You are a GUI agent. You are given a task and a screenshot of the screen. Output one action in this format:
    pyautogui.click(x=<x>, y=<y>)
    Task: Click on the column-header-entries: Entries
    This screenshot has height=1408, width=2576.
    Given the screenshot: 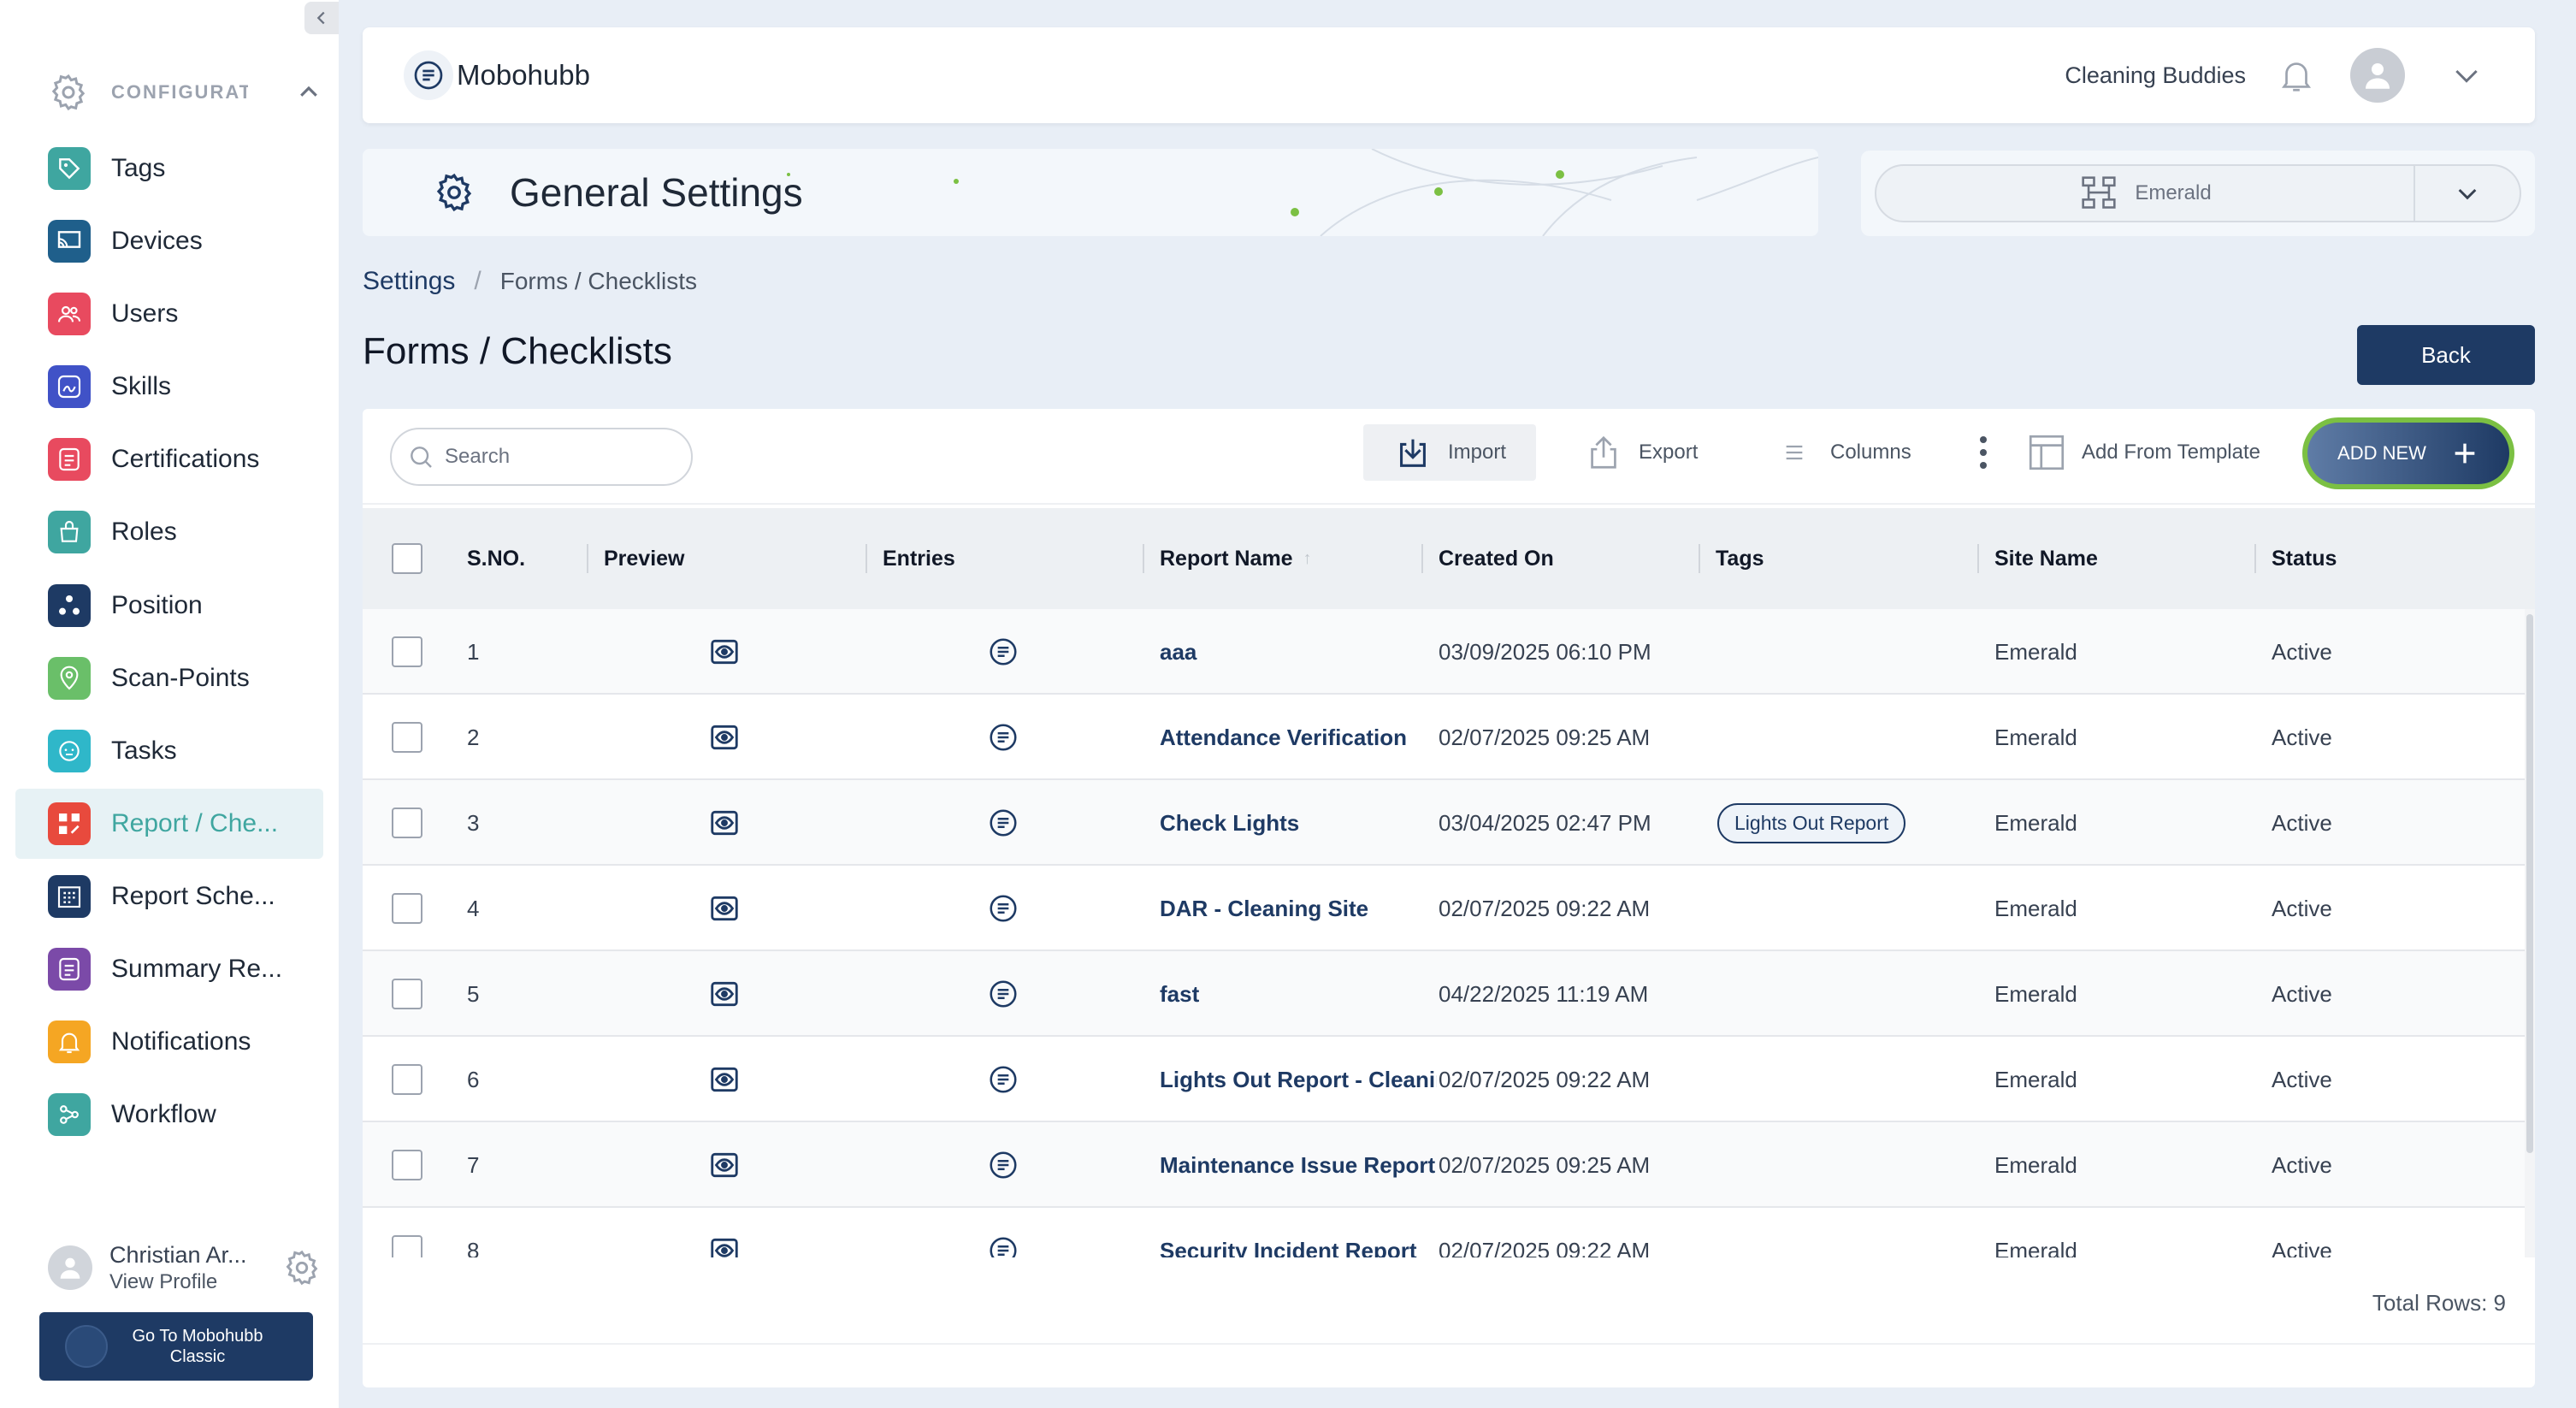 What is the action you would take?
    pyautogui.click(x=910, y=558)
    